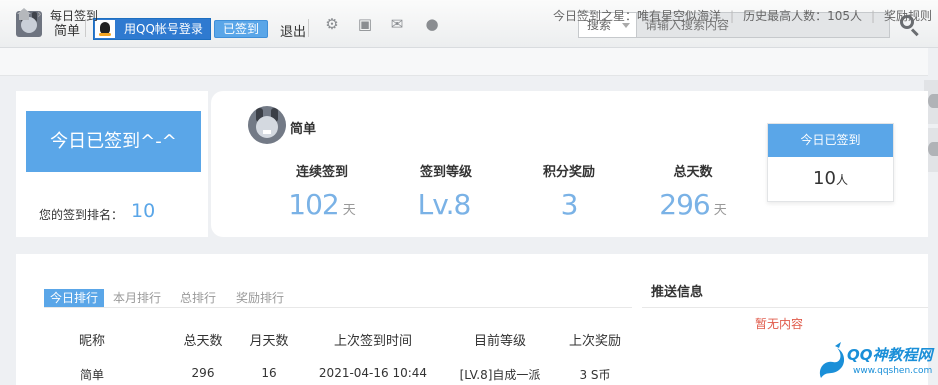  I want to click on watermark-title: QQ神教程网, so click(890, 355).